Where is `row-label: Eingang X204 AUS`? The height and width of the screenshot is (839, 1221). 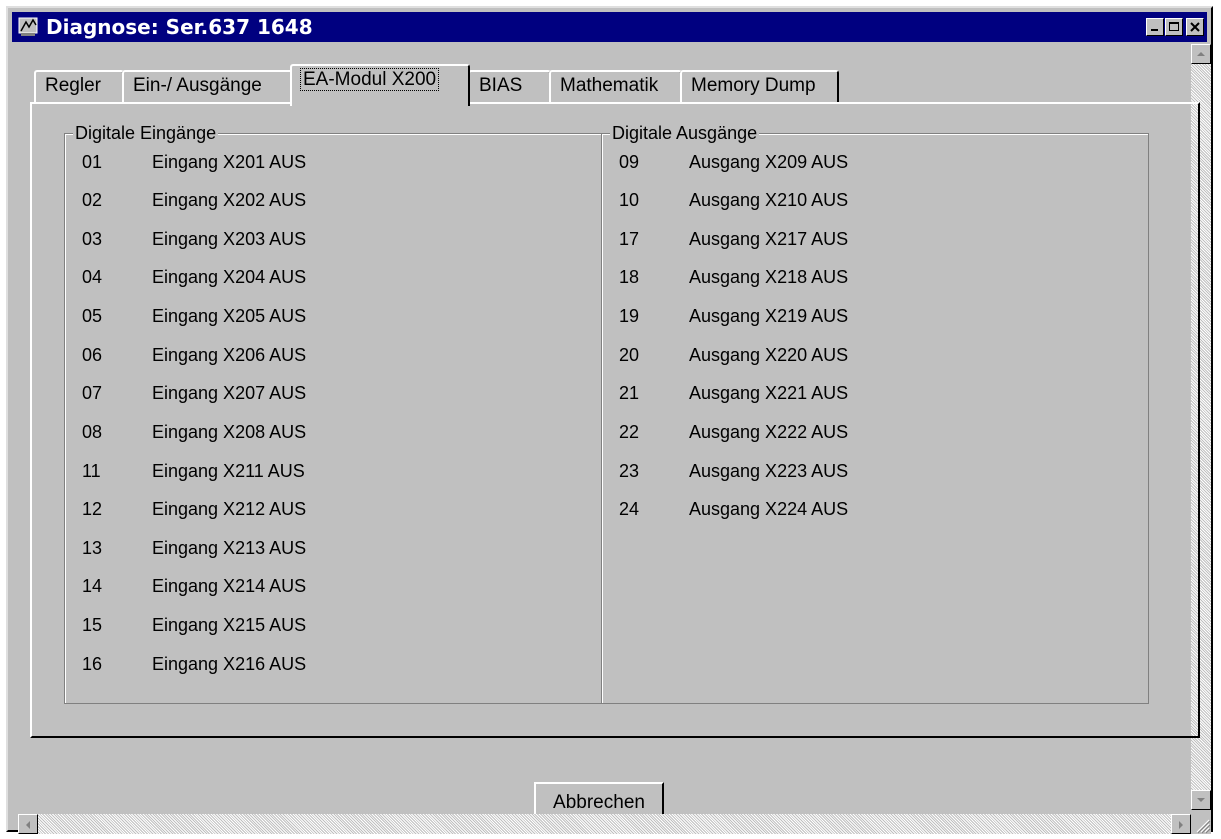 row-label: Eingang X204 AUS is located at coordinates (229, 277).